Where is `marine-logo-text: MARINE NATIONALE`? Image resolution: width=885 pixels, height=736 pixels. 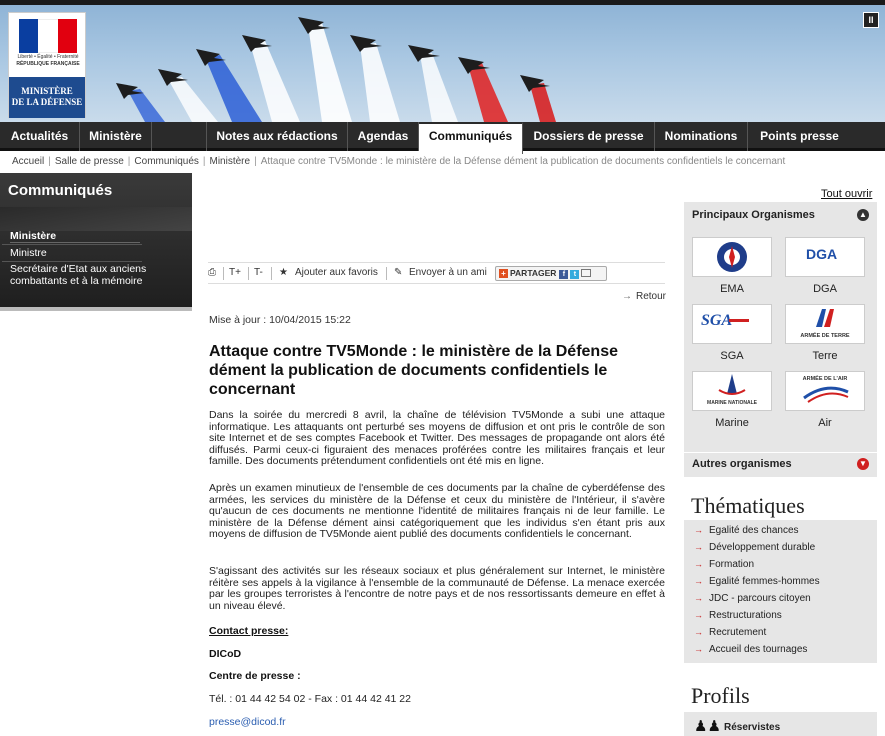 marine-logo-text: MARINE NATIONALE is located at coordinates (732, 403).